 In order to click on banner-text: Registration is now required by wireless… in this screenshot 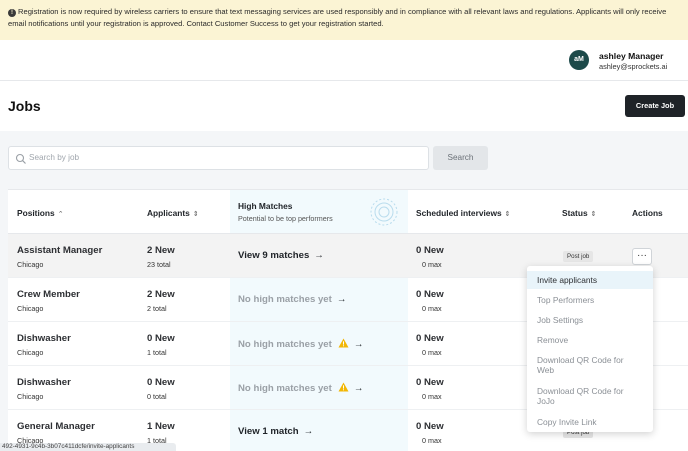, I will do `click(337, 17)`.